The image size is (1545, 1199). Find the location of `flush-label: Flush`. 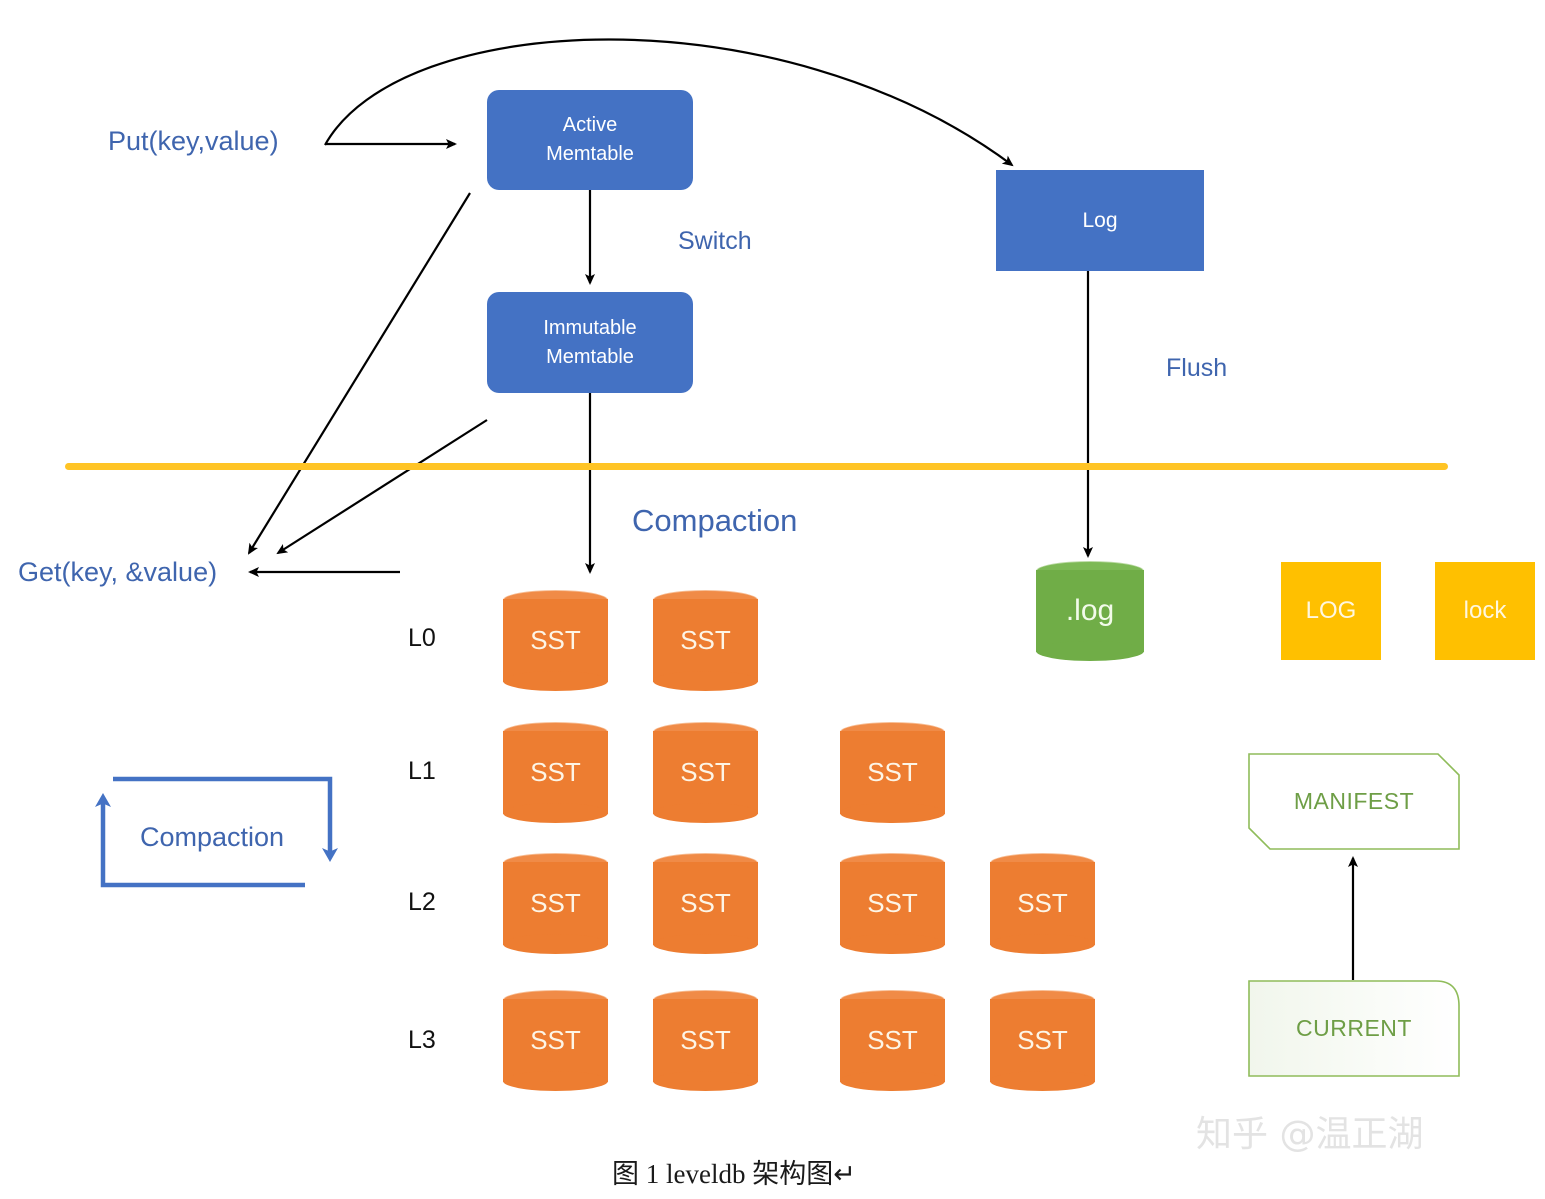

flush-label: Flush is located at coordinates (1197, 368).